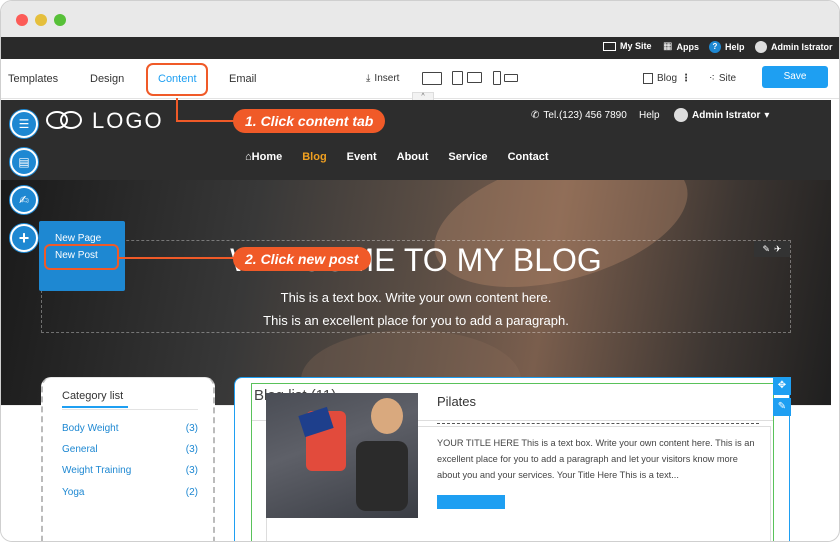 The image size is (840, 542). What do you see at coordinates (81, 257) in the screenshot?
I see `new-post-highlight` at bounding box center [81, 257].